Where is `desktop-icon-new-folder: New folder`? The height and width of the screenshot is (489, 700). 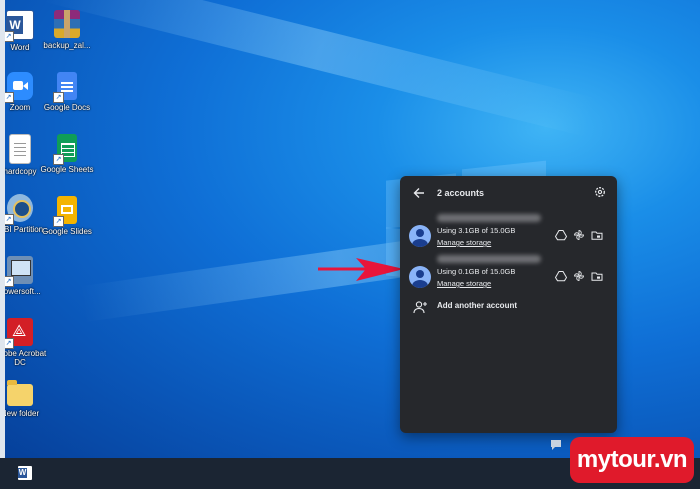
desktop-icon-new-folder: New folder is located at coordinates (26, 399).